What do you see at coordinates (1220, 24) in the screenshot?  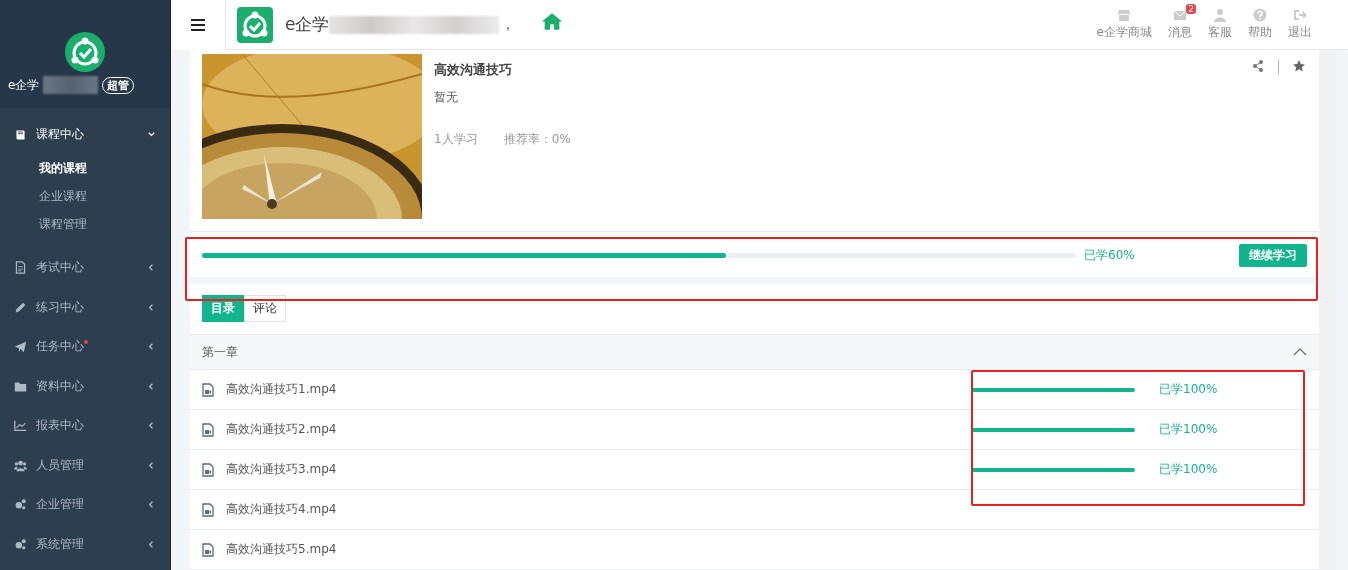 I see `header-action: 客服` at bounding box center [1220, 24].